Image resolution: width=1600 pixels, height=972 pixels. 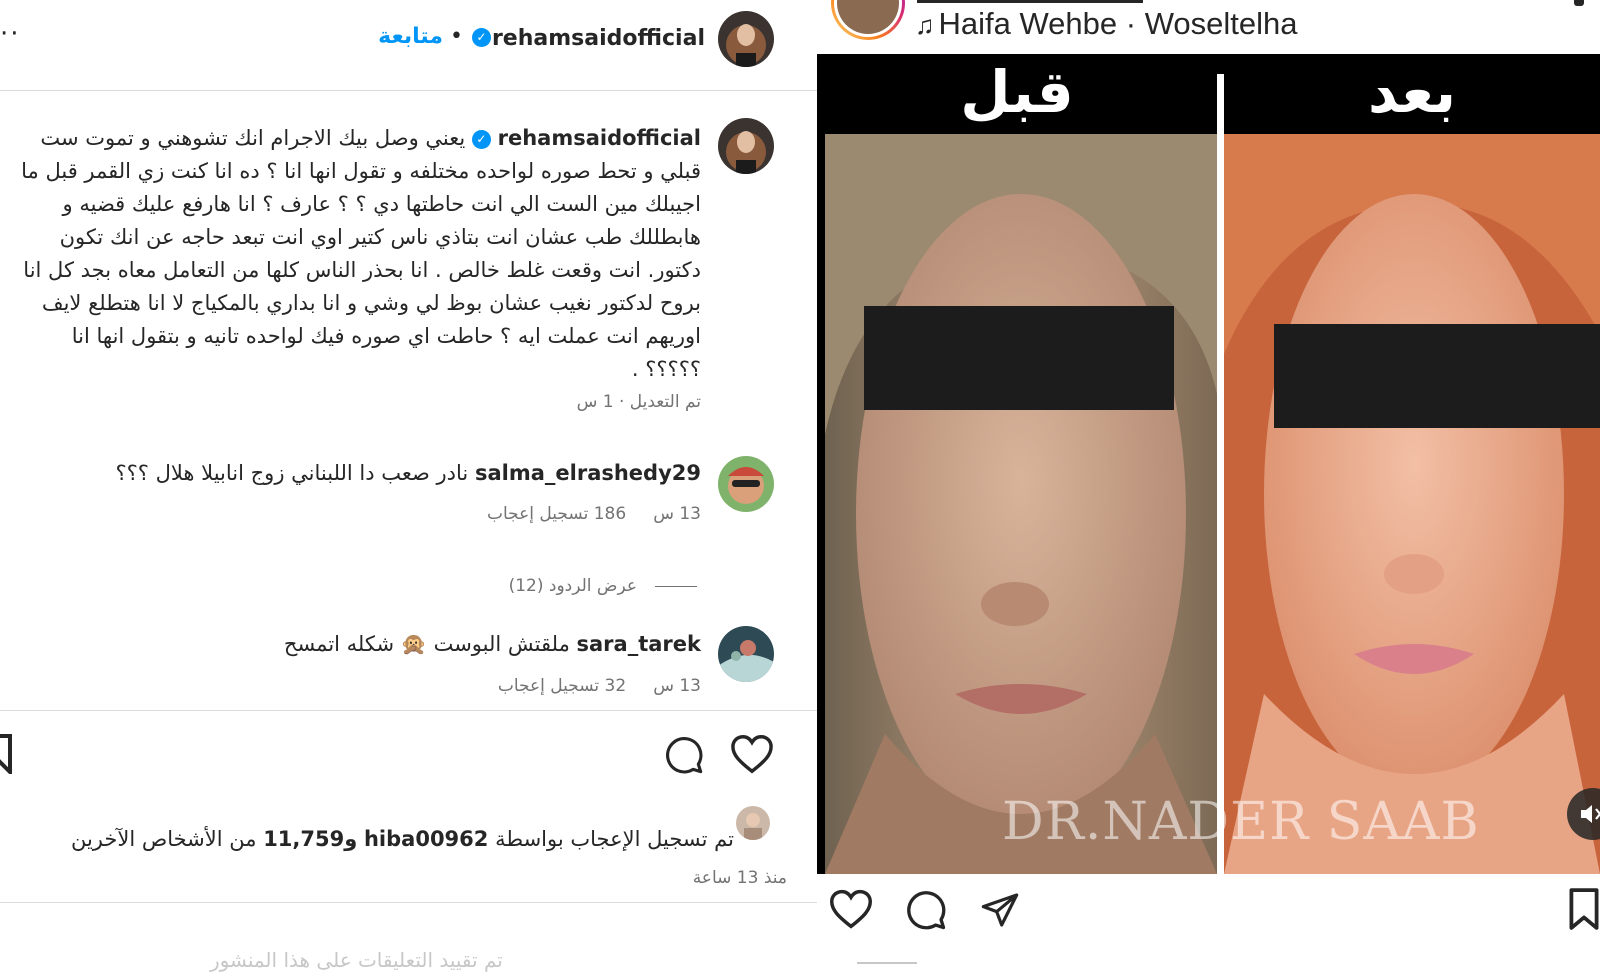 What do you see at coordinates (925, 25) in the screenshot?
I see `music-note-icon: ♫` at bounding box center [925, 25].